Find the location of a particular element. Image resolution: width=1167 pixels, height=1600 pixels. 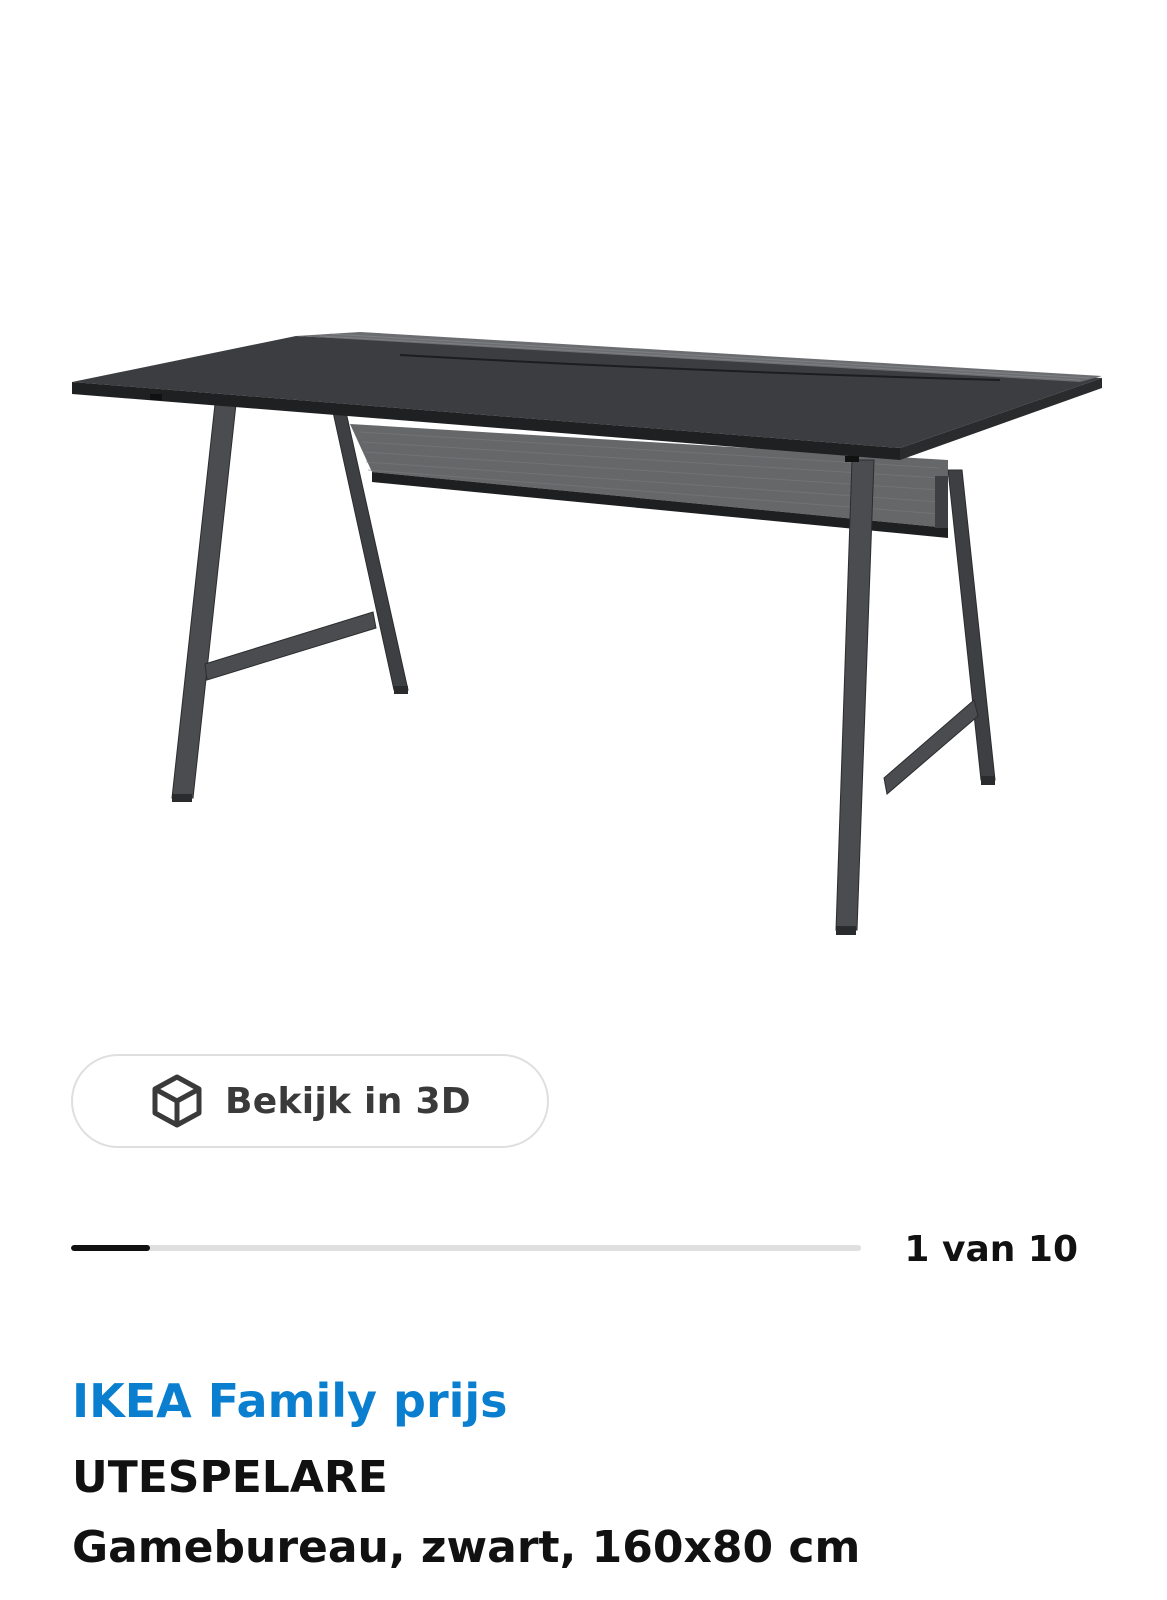

product-name: UTESPELARE is located at coordinates (230, 1477).